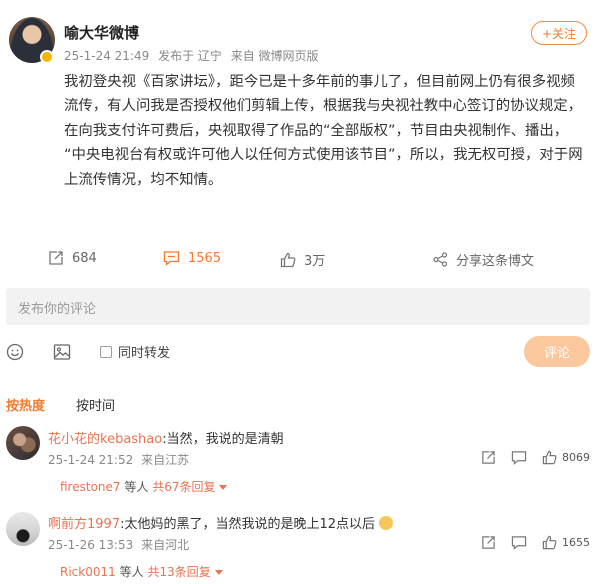 The image size is (600, 584). I want to click on reply-count-link: 共13条回复, so click(178, 572).